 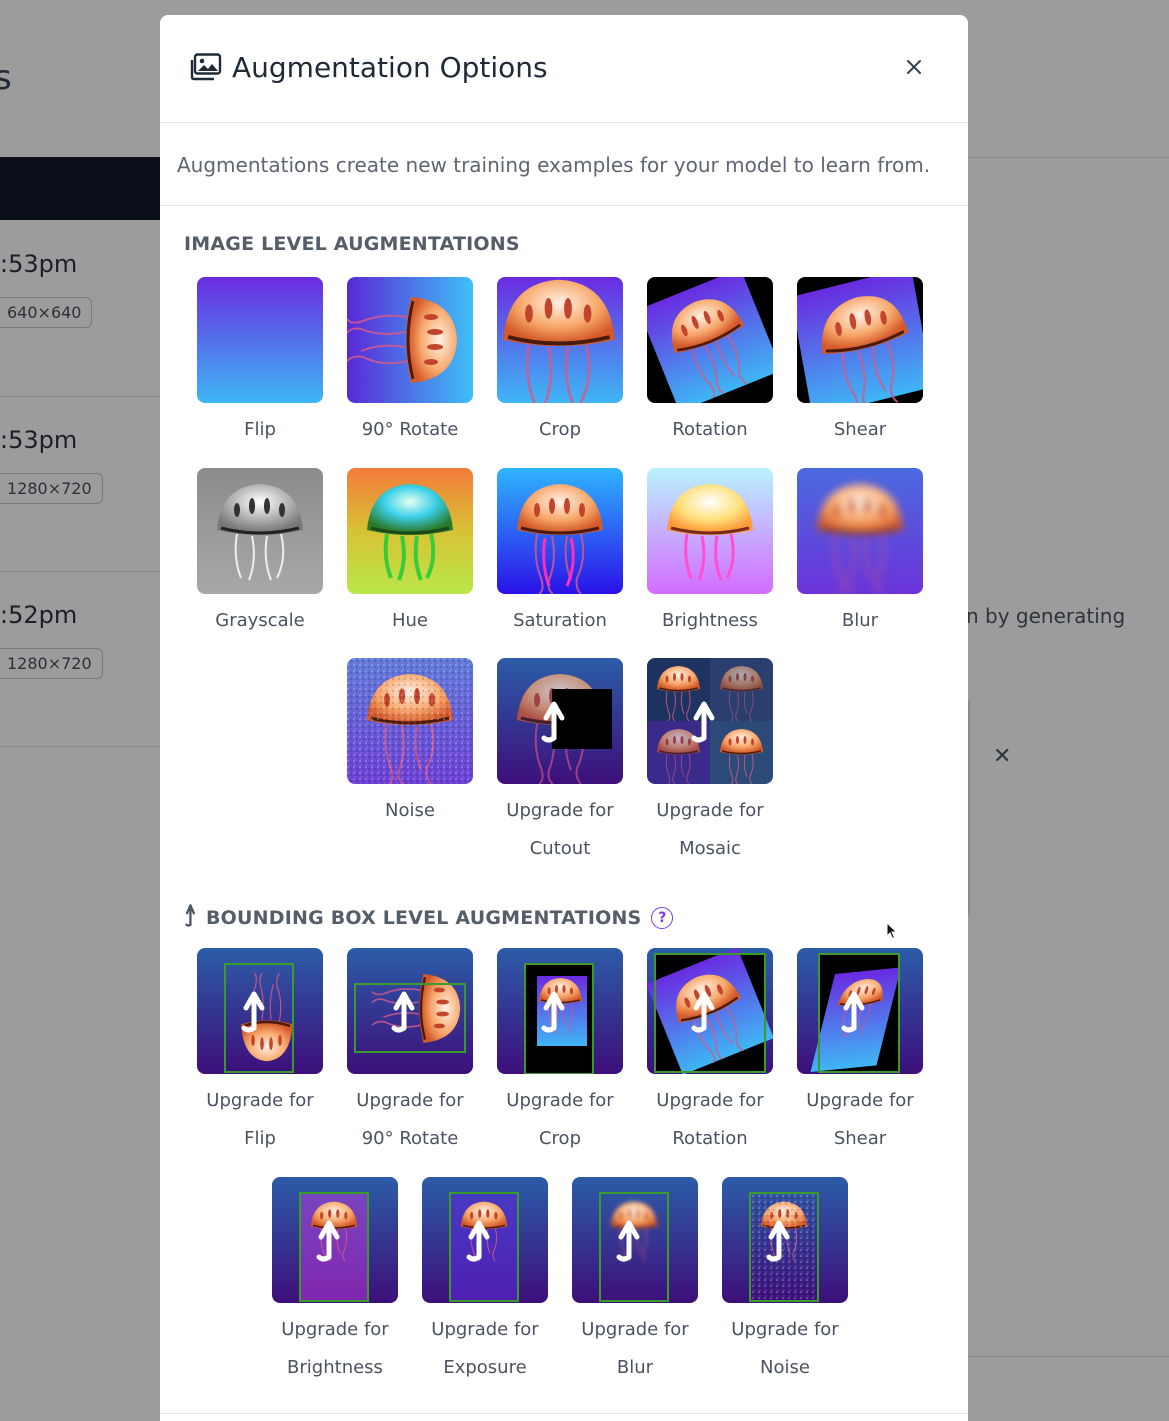 What do you see at coordinates (1002, 756) in the screenshot?
I see `background-close-icon: ✕` at bounding box center [1002, 756].